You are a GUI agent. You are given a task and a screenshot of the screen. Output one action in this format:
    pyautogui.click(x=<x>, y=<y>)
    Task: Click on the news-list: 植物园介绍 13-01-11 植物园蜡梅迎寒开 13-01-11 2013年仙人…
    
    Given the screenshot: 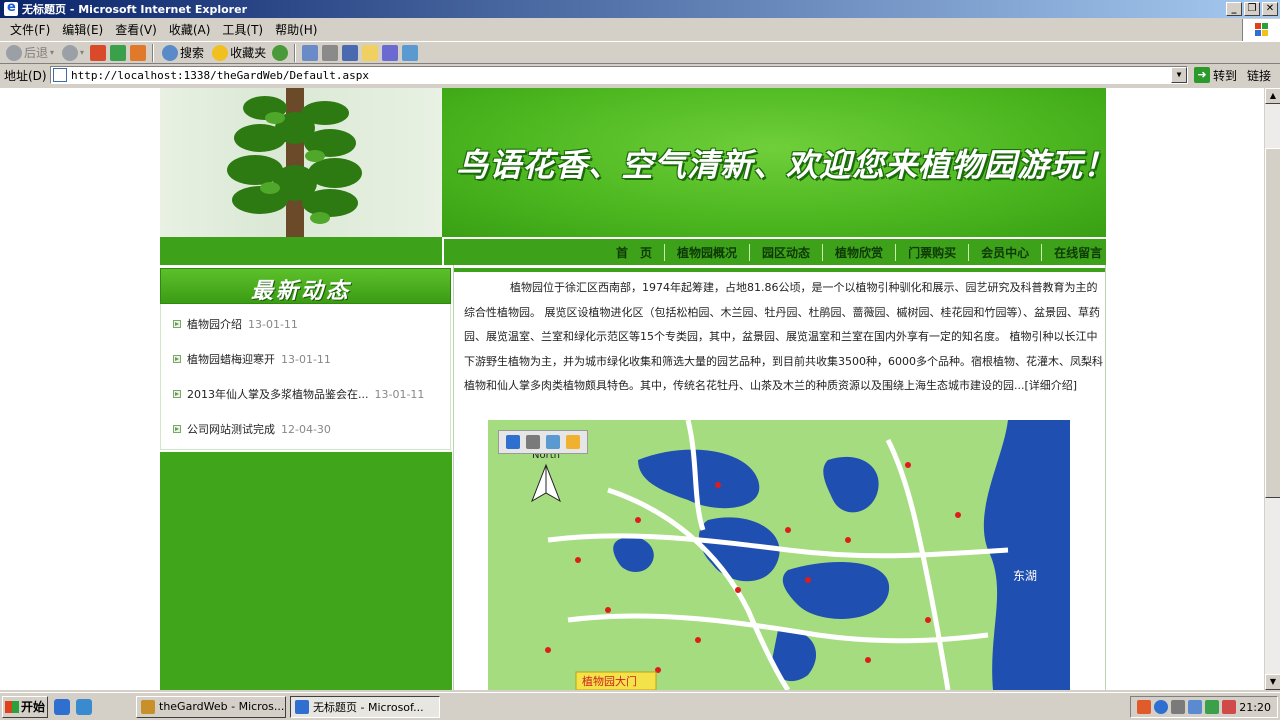 What is the action you would take?
    pyautogui.click(x=305, y=377)
    